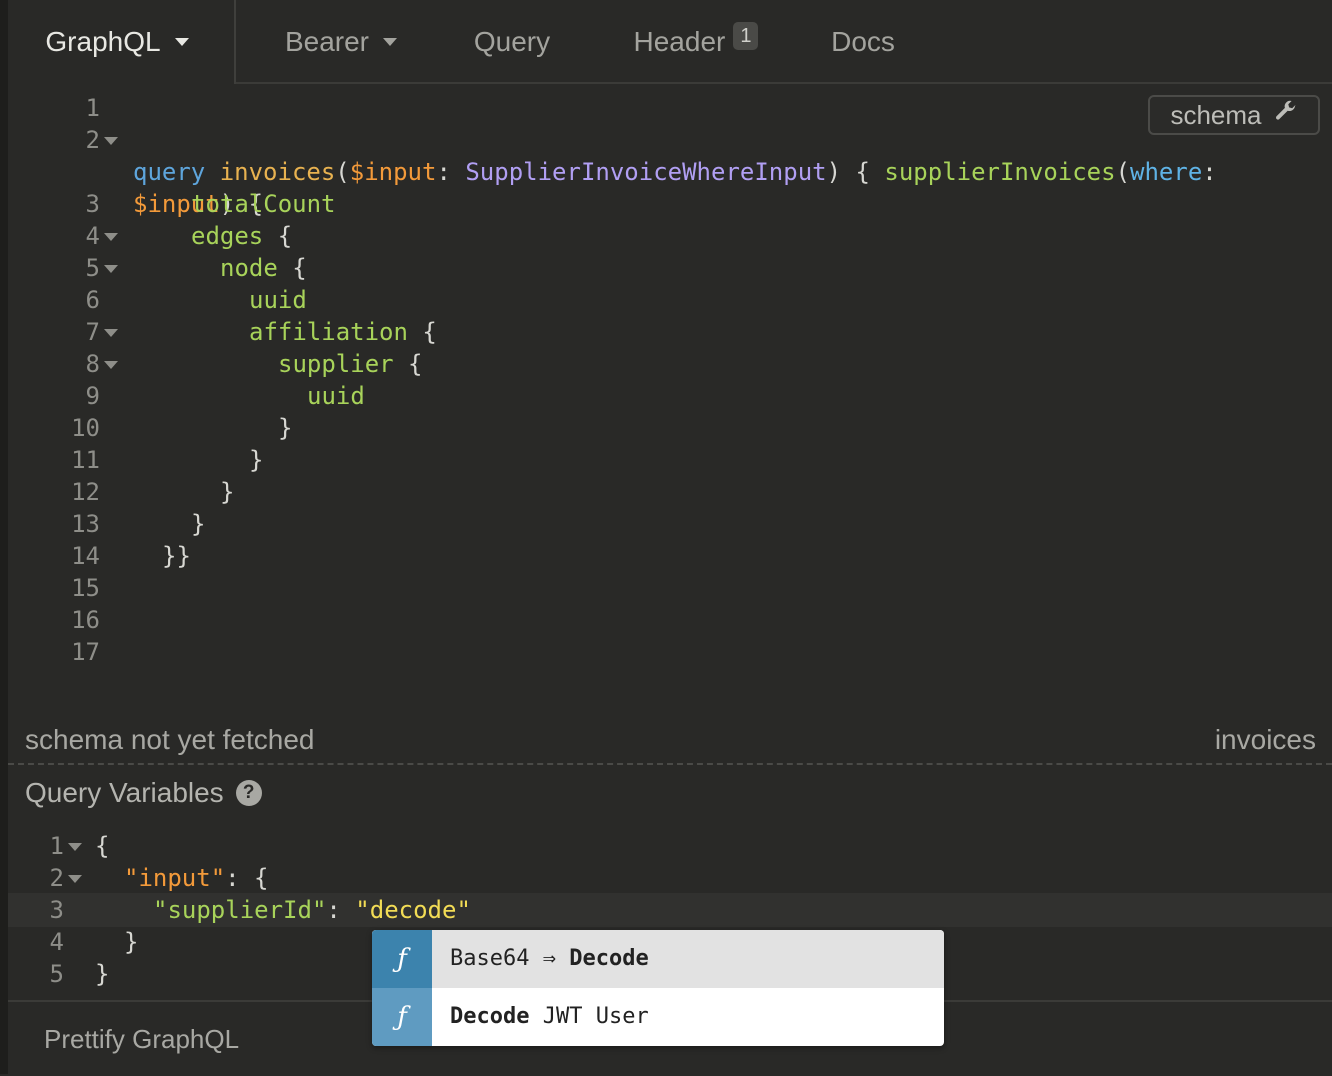  What do you see at coordinates (277, 172) in the screenshot?
I see `token-operation-name: invoices` at bounding box center [277, 172].